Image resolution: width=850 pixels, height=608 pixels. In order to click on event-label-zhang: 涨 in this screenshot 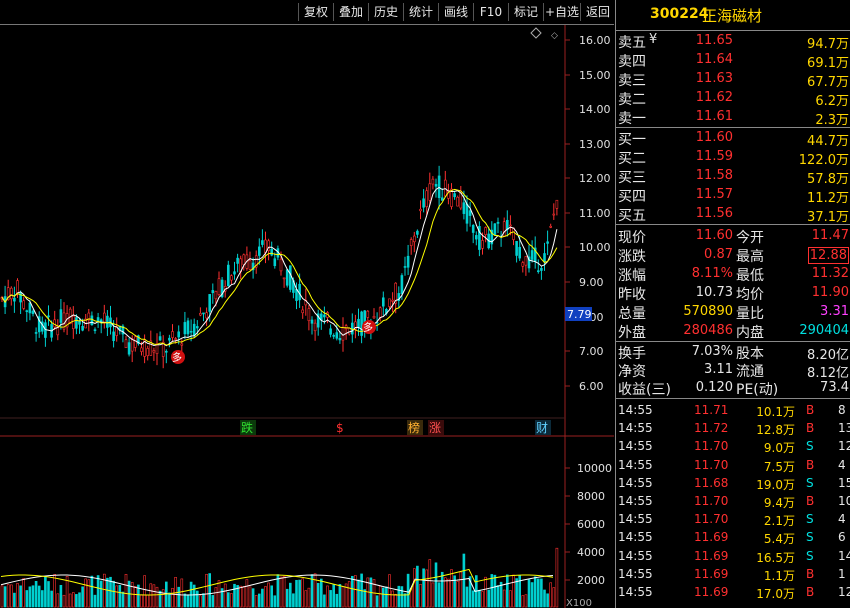, I will do `click(436, 427)`.